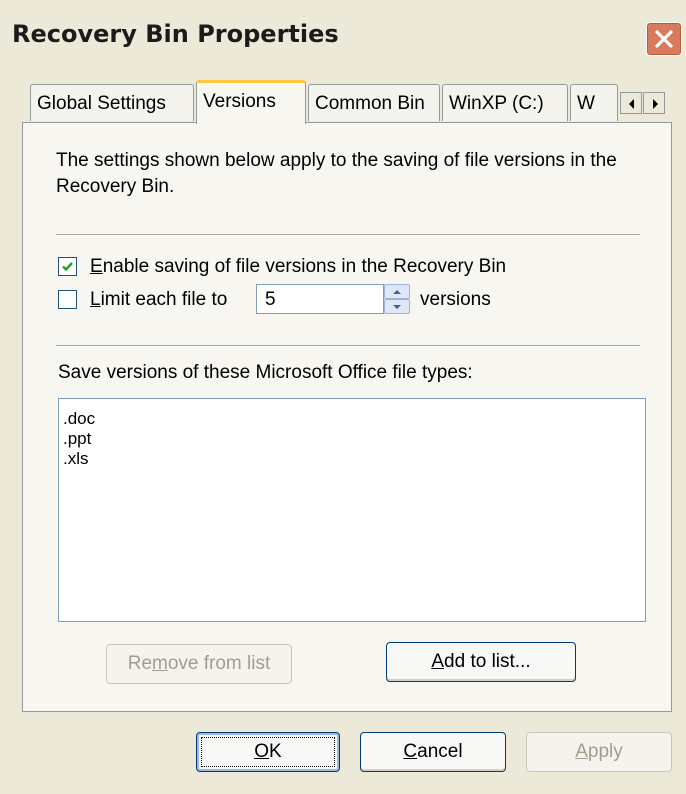  I want to click on tab-versions: Versions, so click(251, 102).